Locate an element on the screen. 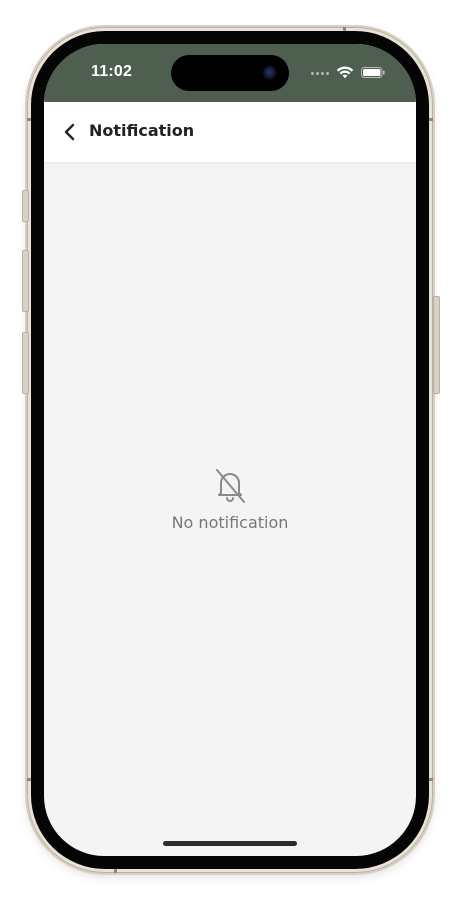 The image size is (460, 900). signal-dots-icon is located at coordinates (322, 74).